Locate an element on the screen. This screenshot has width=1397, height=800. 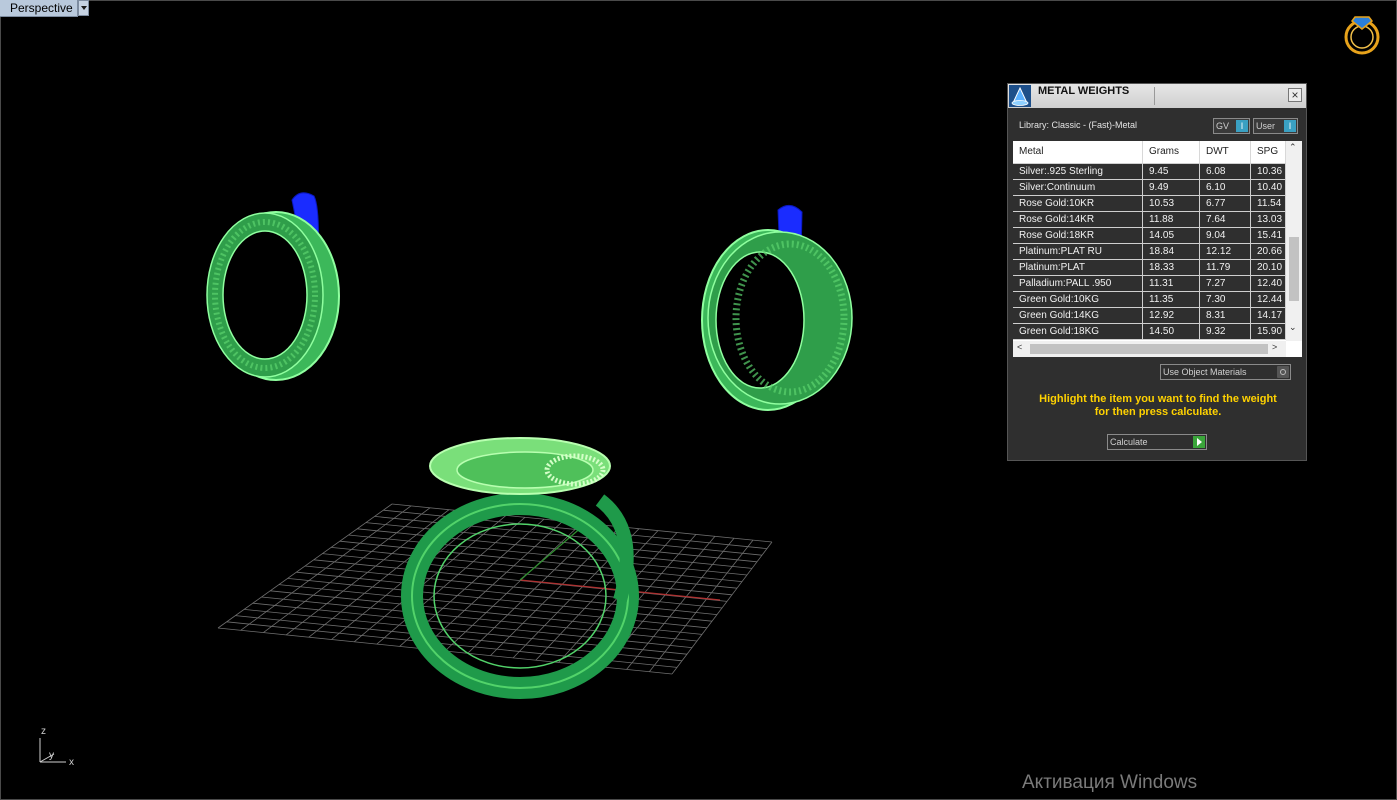
grid-line is located at coordinates (680, 603).